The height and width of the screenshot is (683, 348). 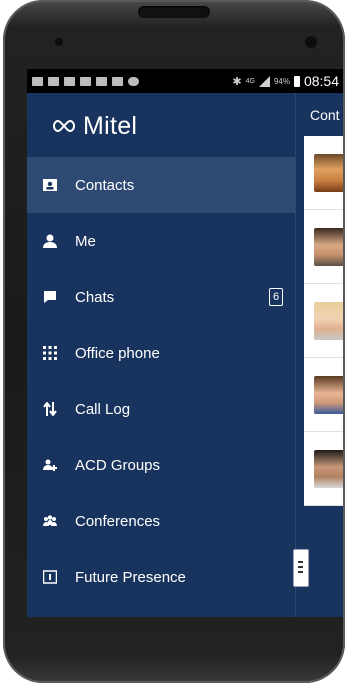 What do you see at coordinates (105, 185) in the screenshot?
I see `menu-label: Contacts` at bounding box center [105, 185].